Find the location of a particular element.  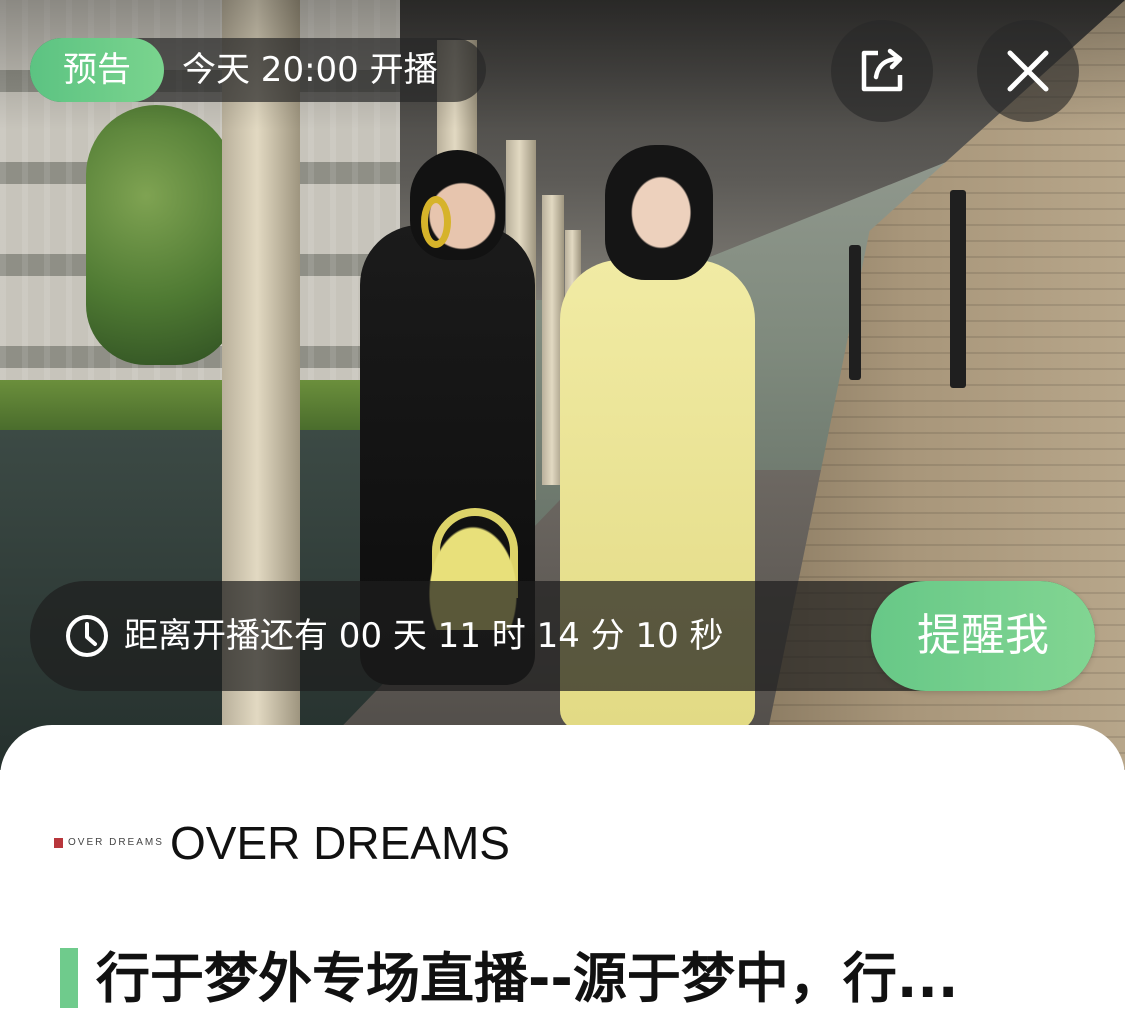

title-marker is located at coordinates (69, 978).